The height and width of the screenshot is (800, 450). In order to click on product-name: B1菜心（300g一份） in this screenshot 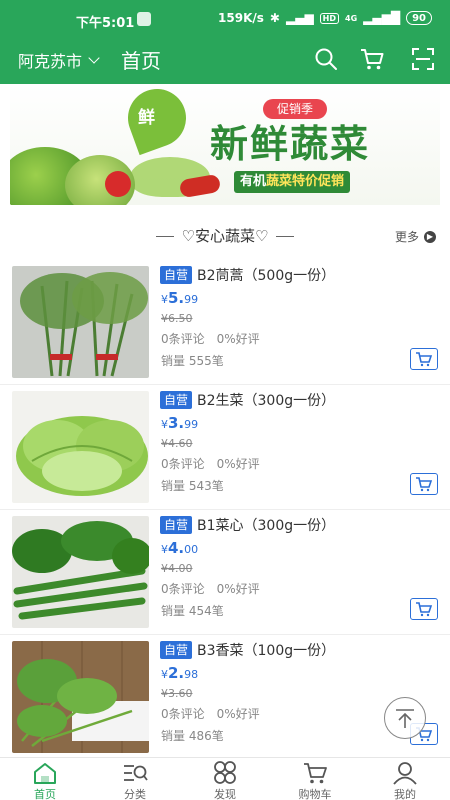, I will do `click(266, 526)`.